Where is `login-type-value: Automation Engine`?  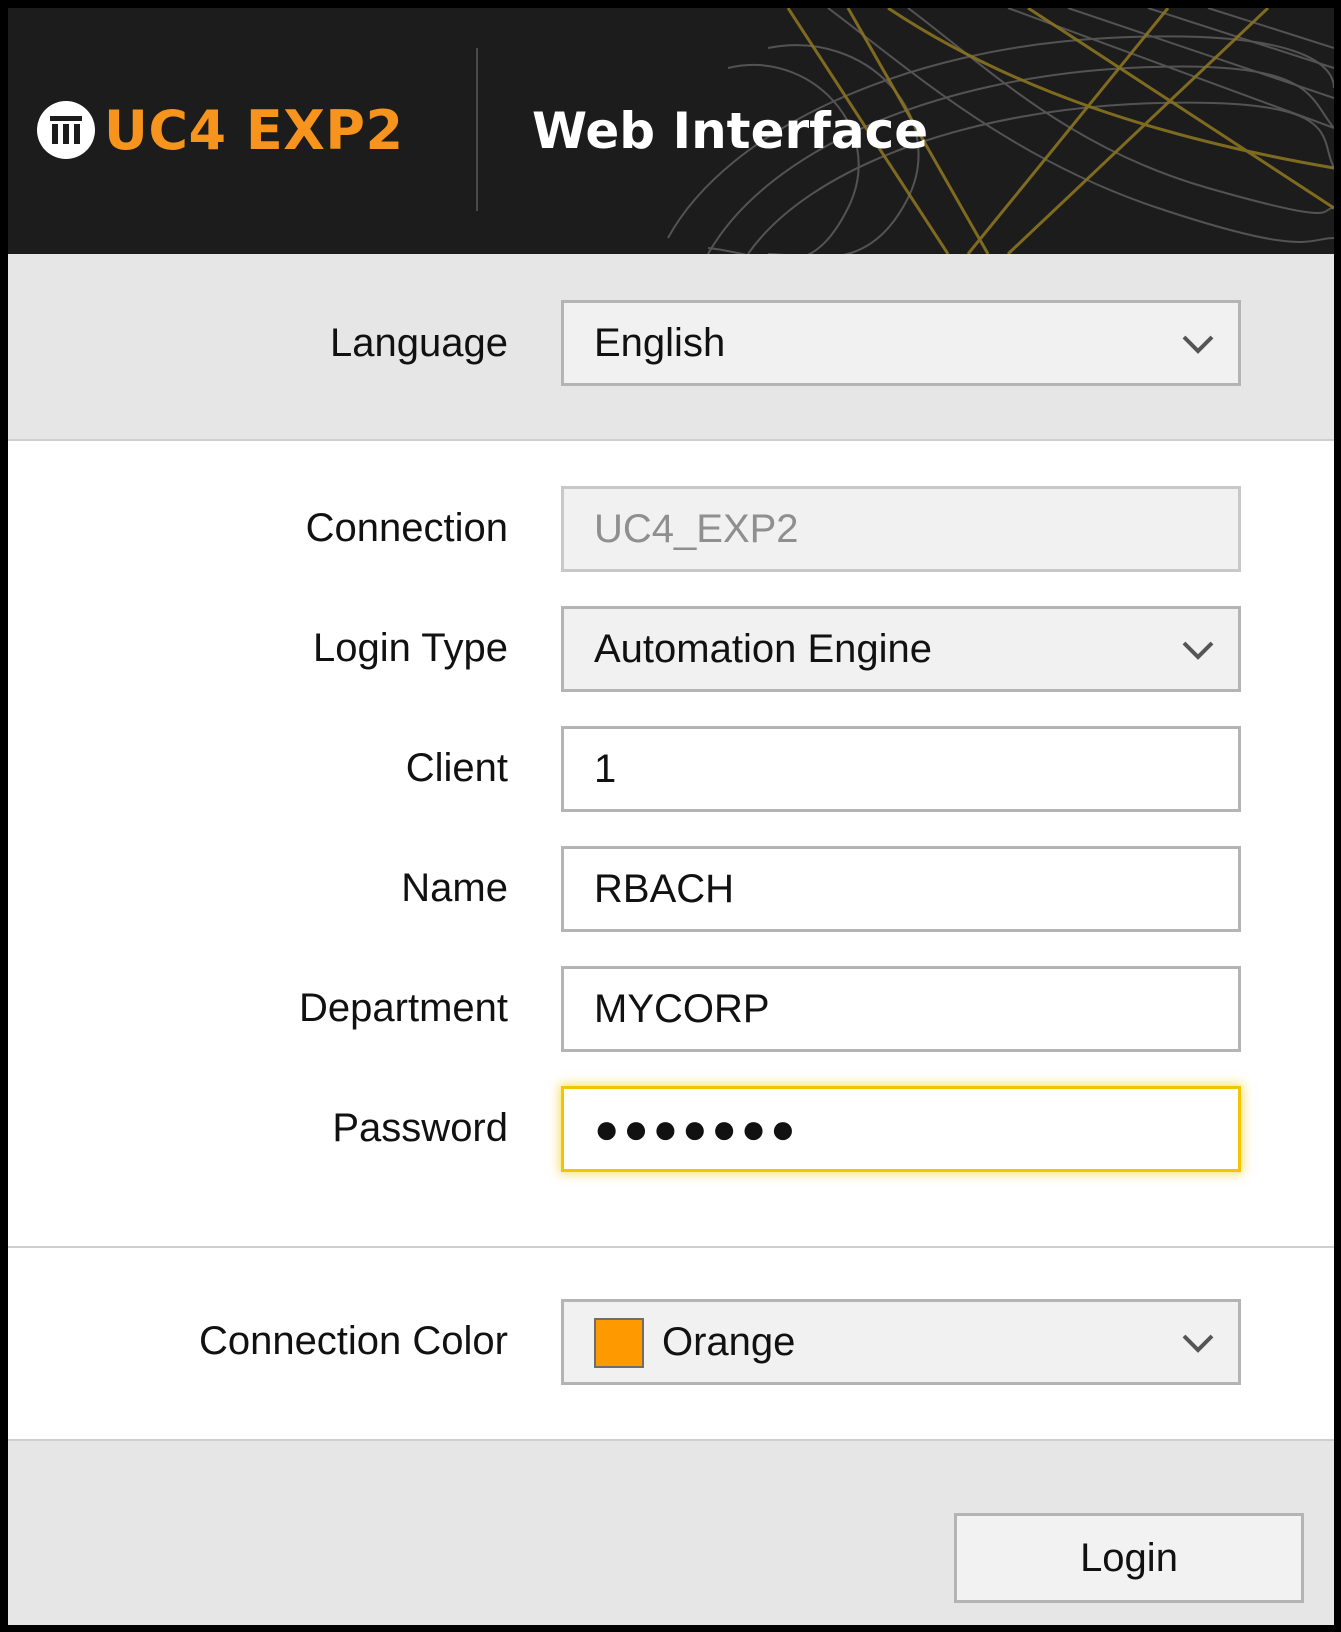 login-type-value: Automation Engine is located at coordinates (763, 649).